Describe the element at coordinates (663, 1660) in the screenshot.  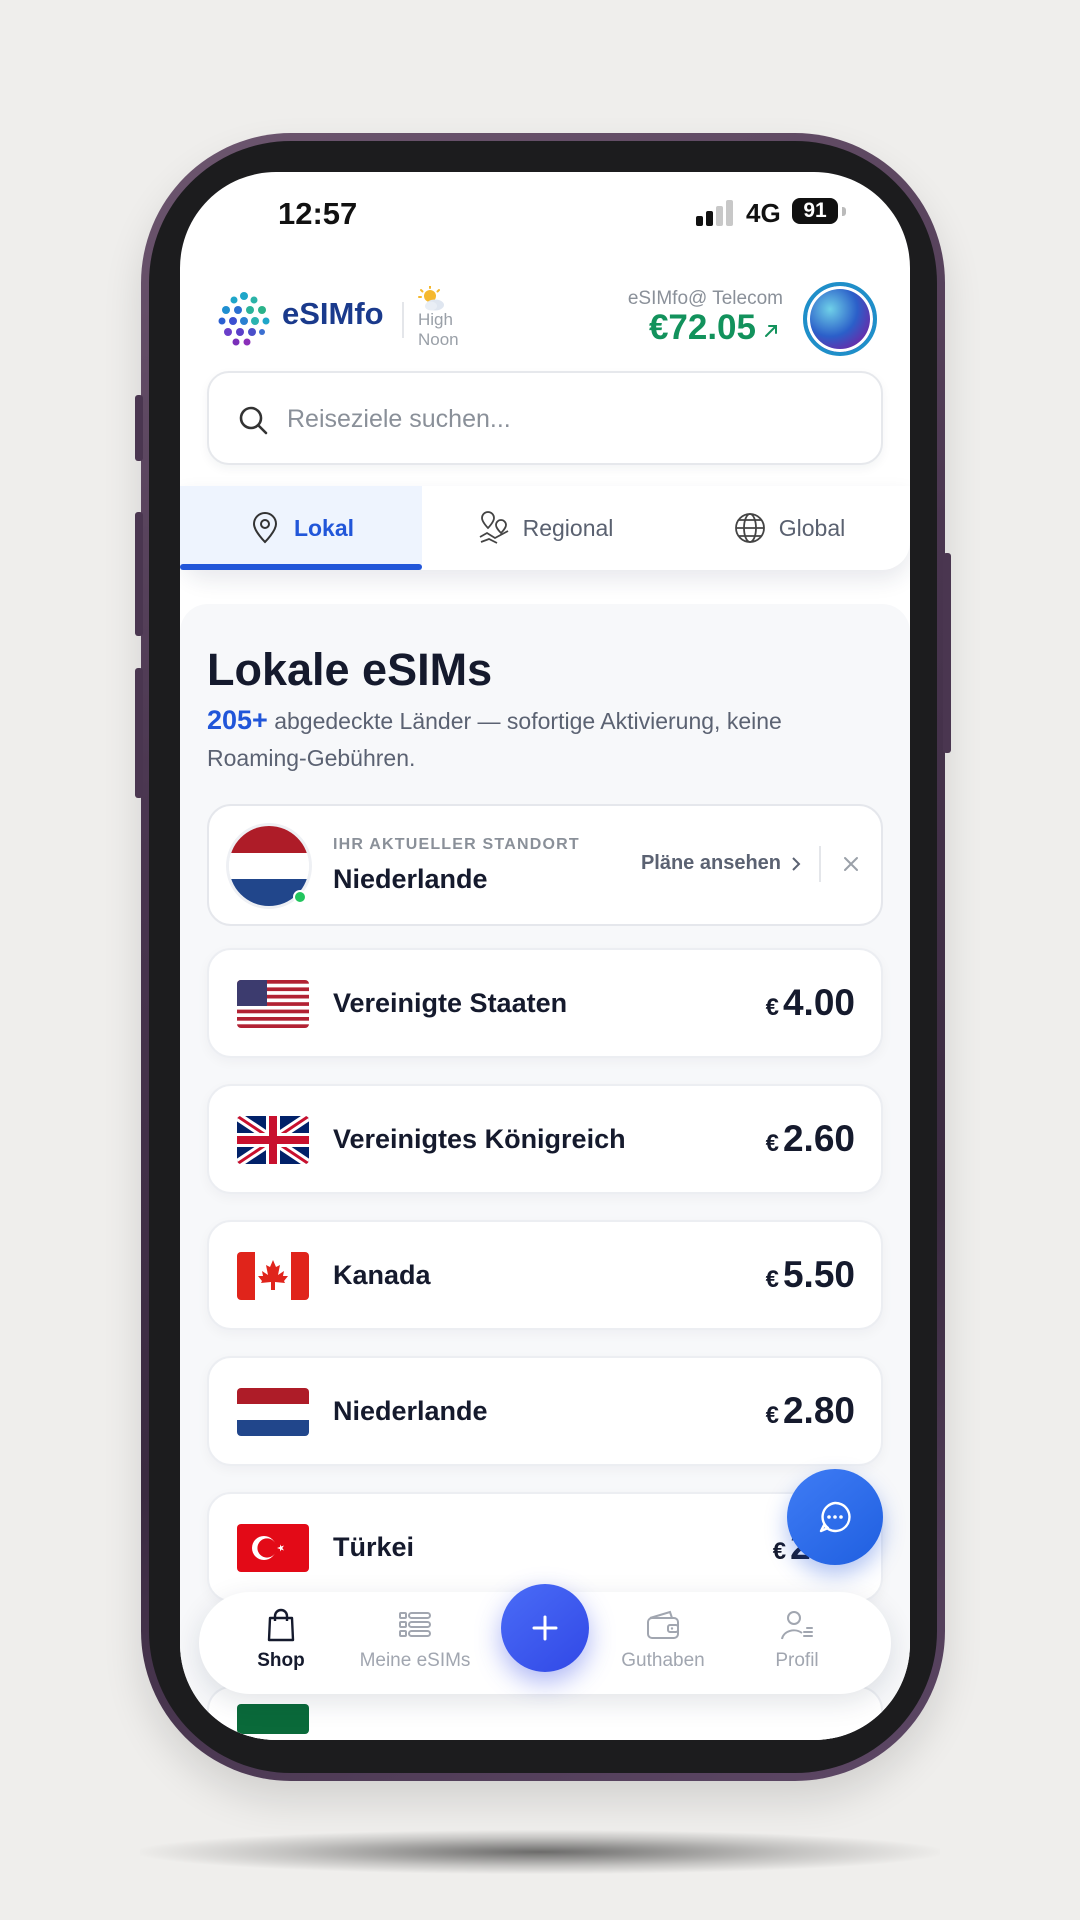
I see `nav-balance-label: Guthaben` at that location.